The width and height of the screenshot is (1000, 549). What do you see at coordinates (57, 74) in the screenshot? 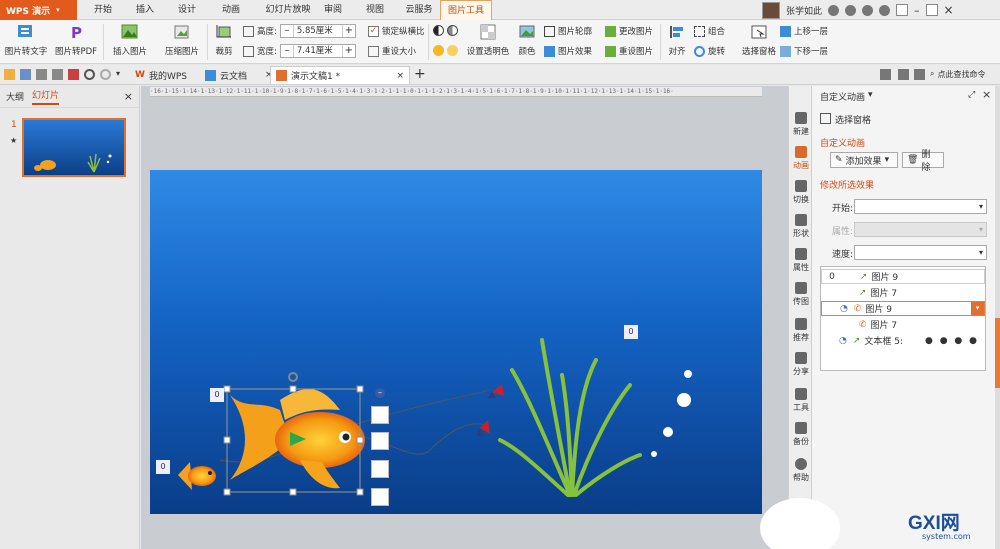
I see `print-icon` at bounding box center [57, 74].